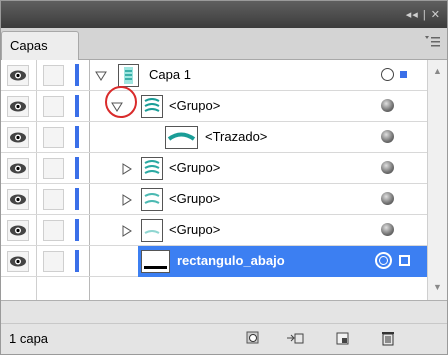 Image resolution: width=448 pixels, height=355 pixels. I want to click on layer-row: Capa 1, so click(214, 75).